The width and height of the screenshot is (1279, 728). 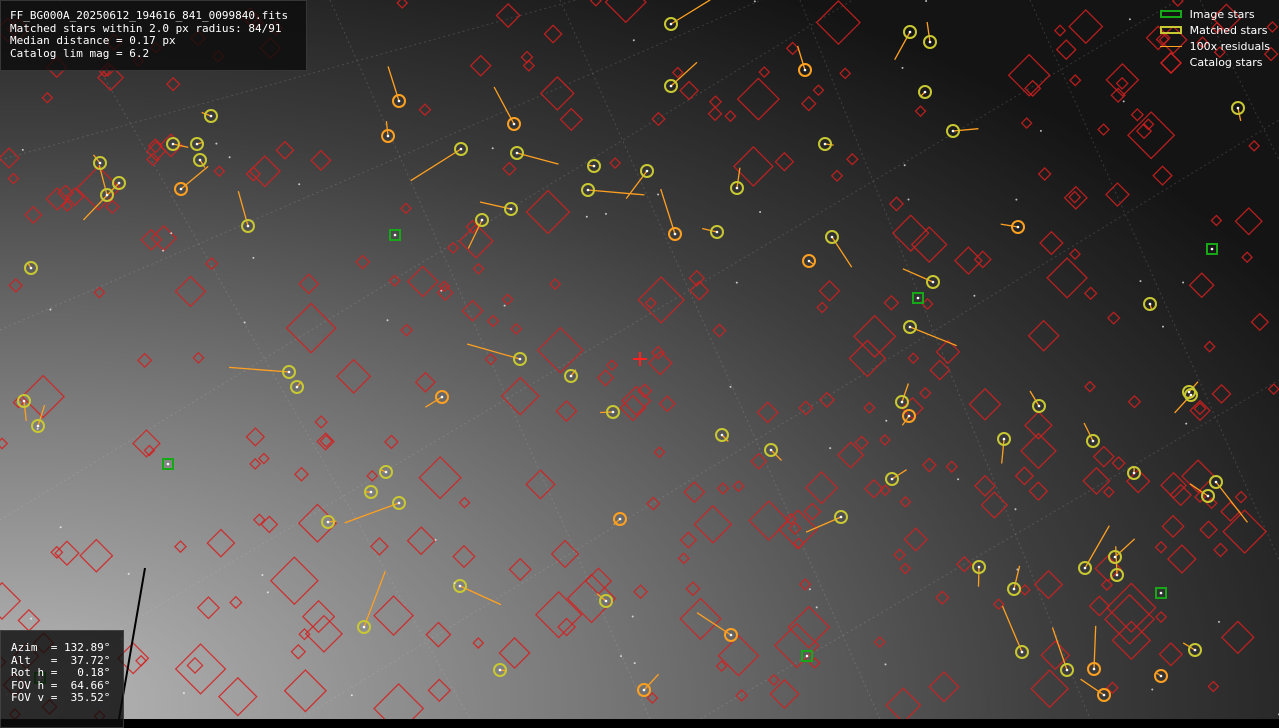 I want to click on fov-v-value: FOV v = 35.52°, so click(x=67, y=698).